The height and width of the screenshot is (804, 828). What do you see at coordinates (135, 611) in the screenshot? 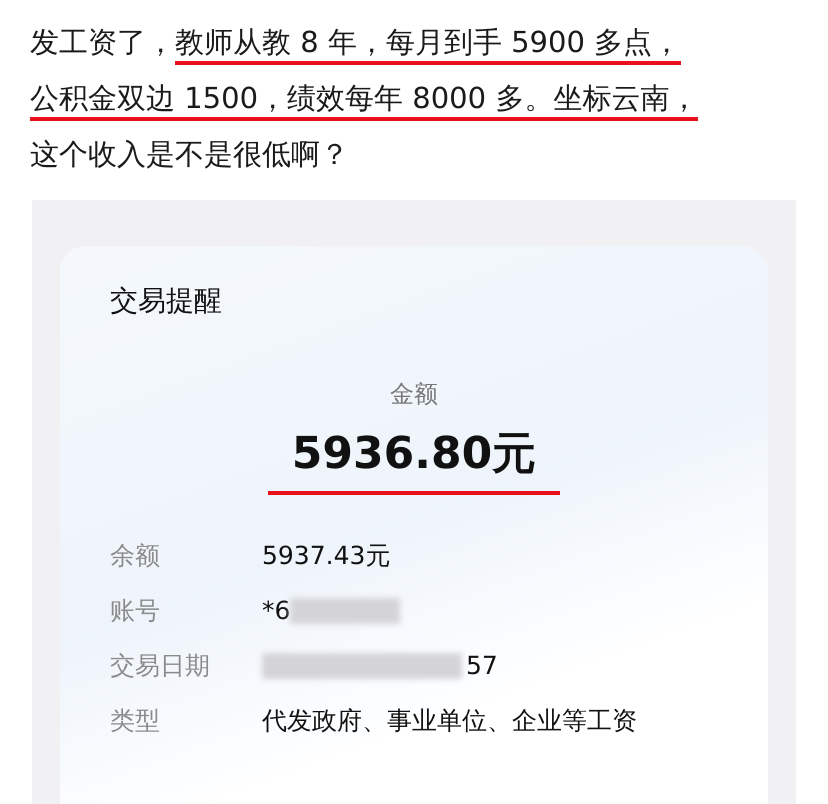
I see `field-label: 账号` at bounding box center [135, 611].